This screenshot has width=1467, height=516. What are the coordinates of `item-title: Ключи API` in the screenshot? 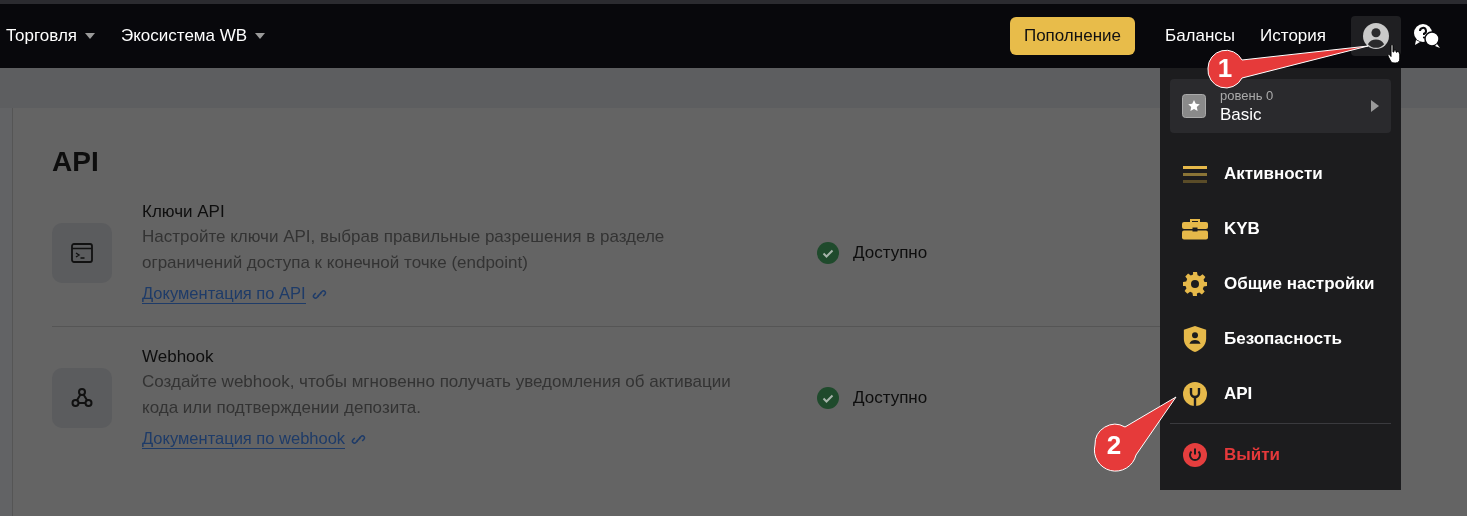 It's located at (184, 212).